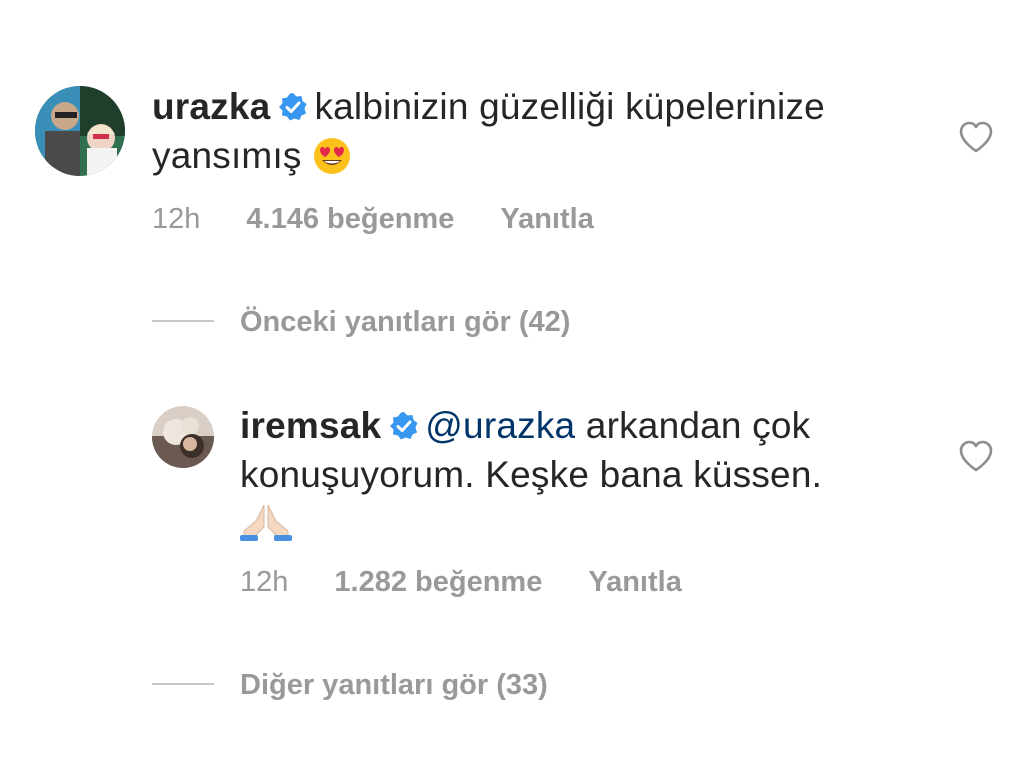  What do you see at coordinates (405, 322) in the screenshot?
I see `view-previous-replies-label: Önceki yanıtları gör (42)` at bounding box center [405, 322].